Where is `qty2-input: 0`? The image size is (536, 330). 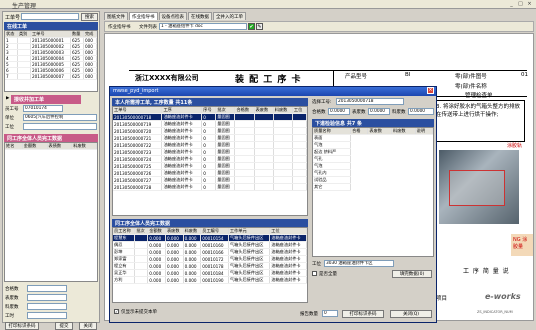 qty2-input: 0 is located at coordinates (330, 313).